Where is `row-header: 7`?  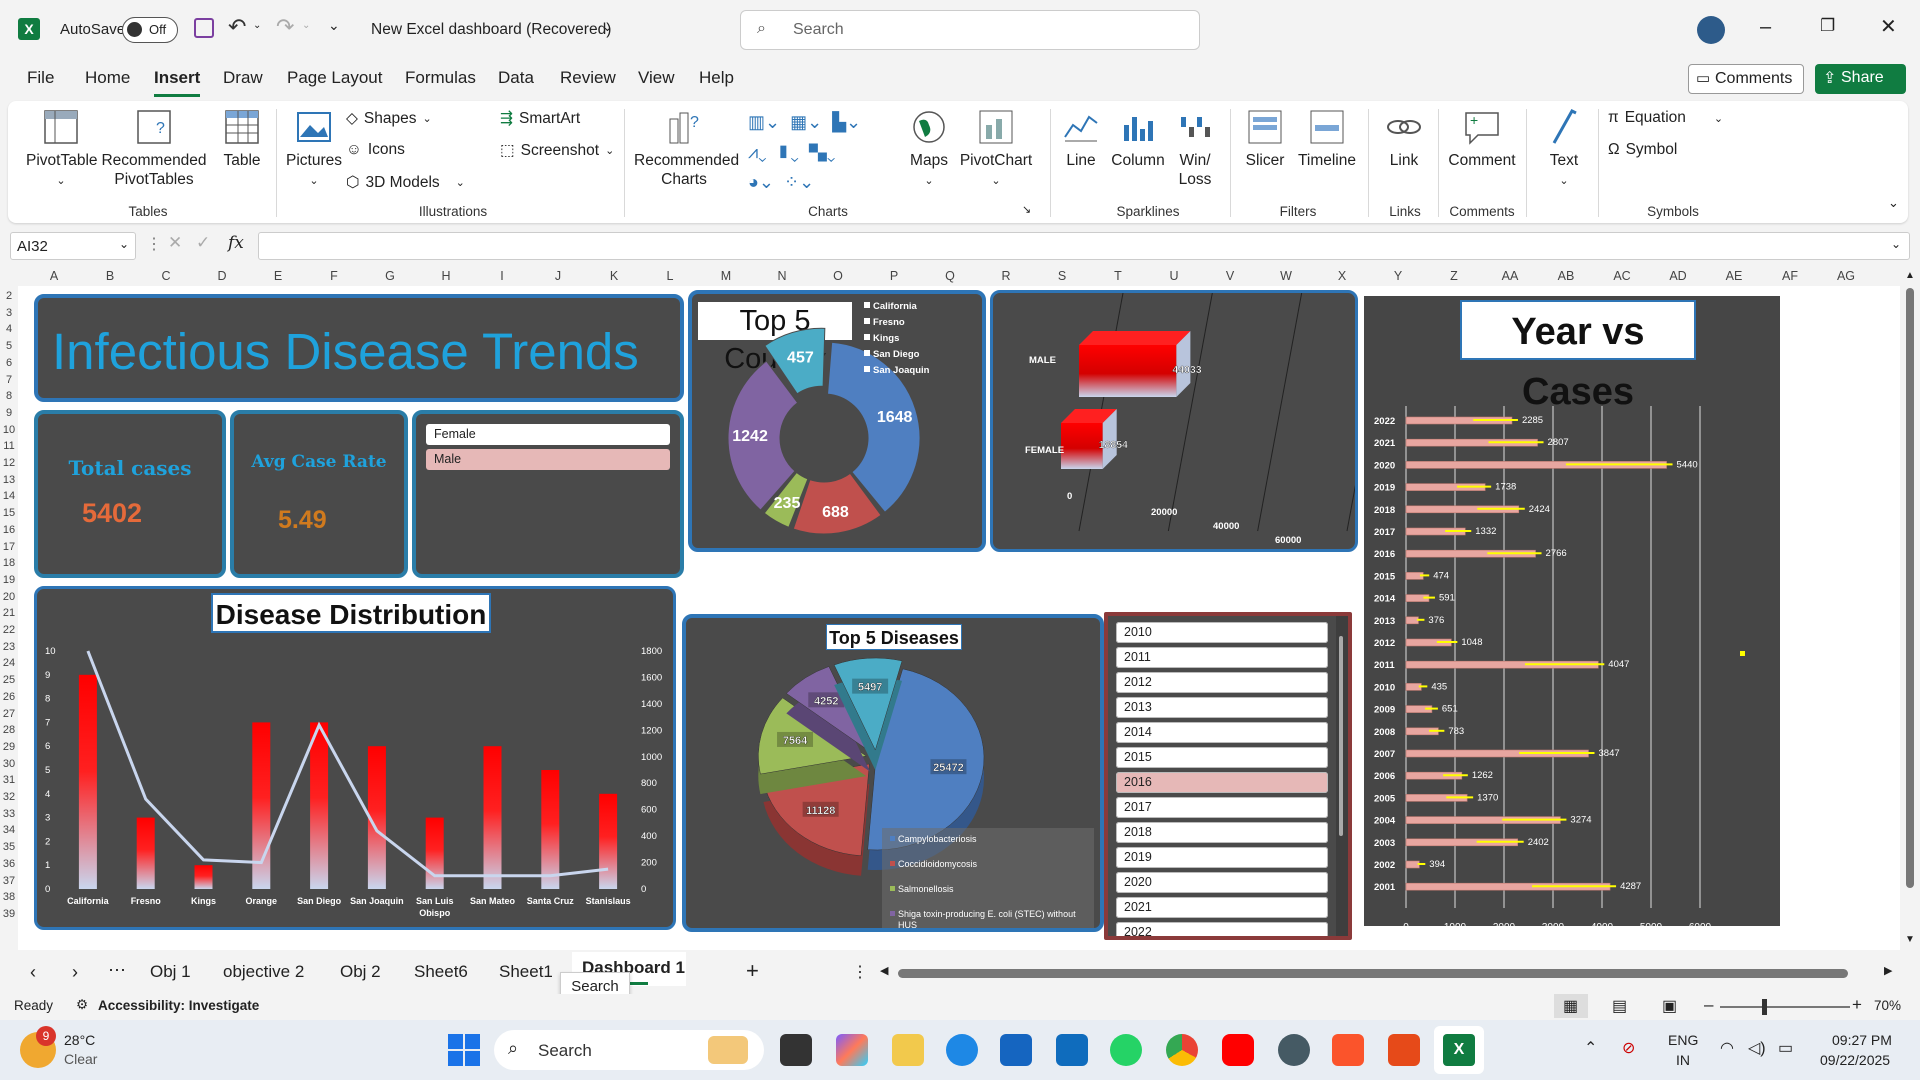 row-header: 7 is located at coordinates (9, 380).